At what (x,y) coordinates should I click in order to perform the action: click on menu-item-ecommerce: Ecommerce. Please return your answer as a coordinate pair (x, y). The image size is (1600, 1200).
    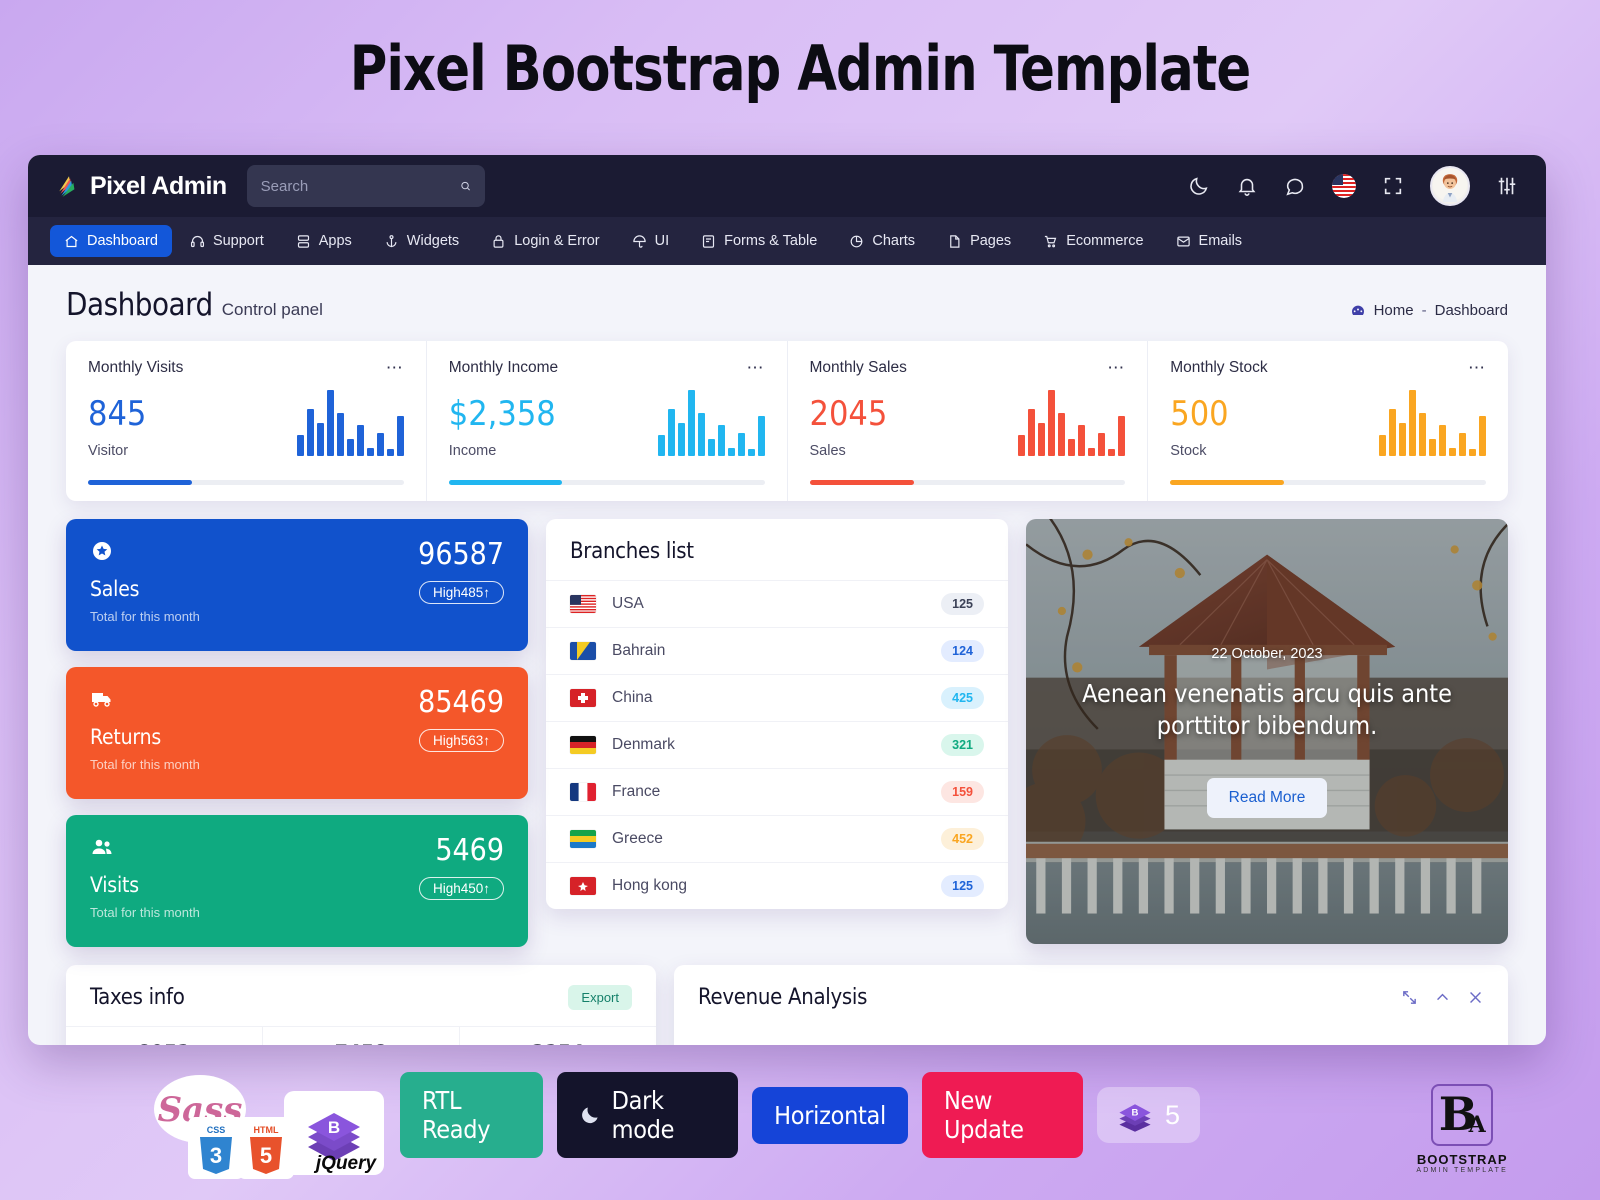
    Looking at the image, I should click on (1093, 241).